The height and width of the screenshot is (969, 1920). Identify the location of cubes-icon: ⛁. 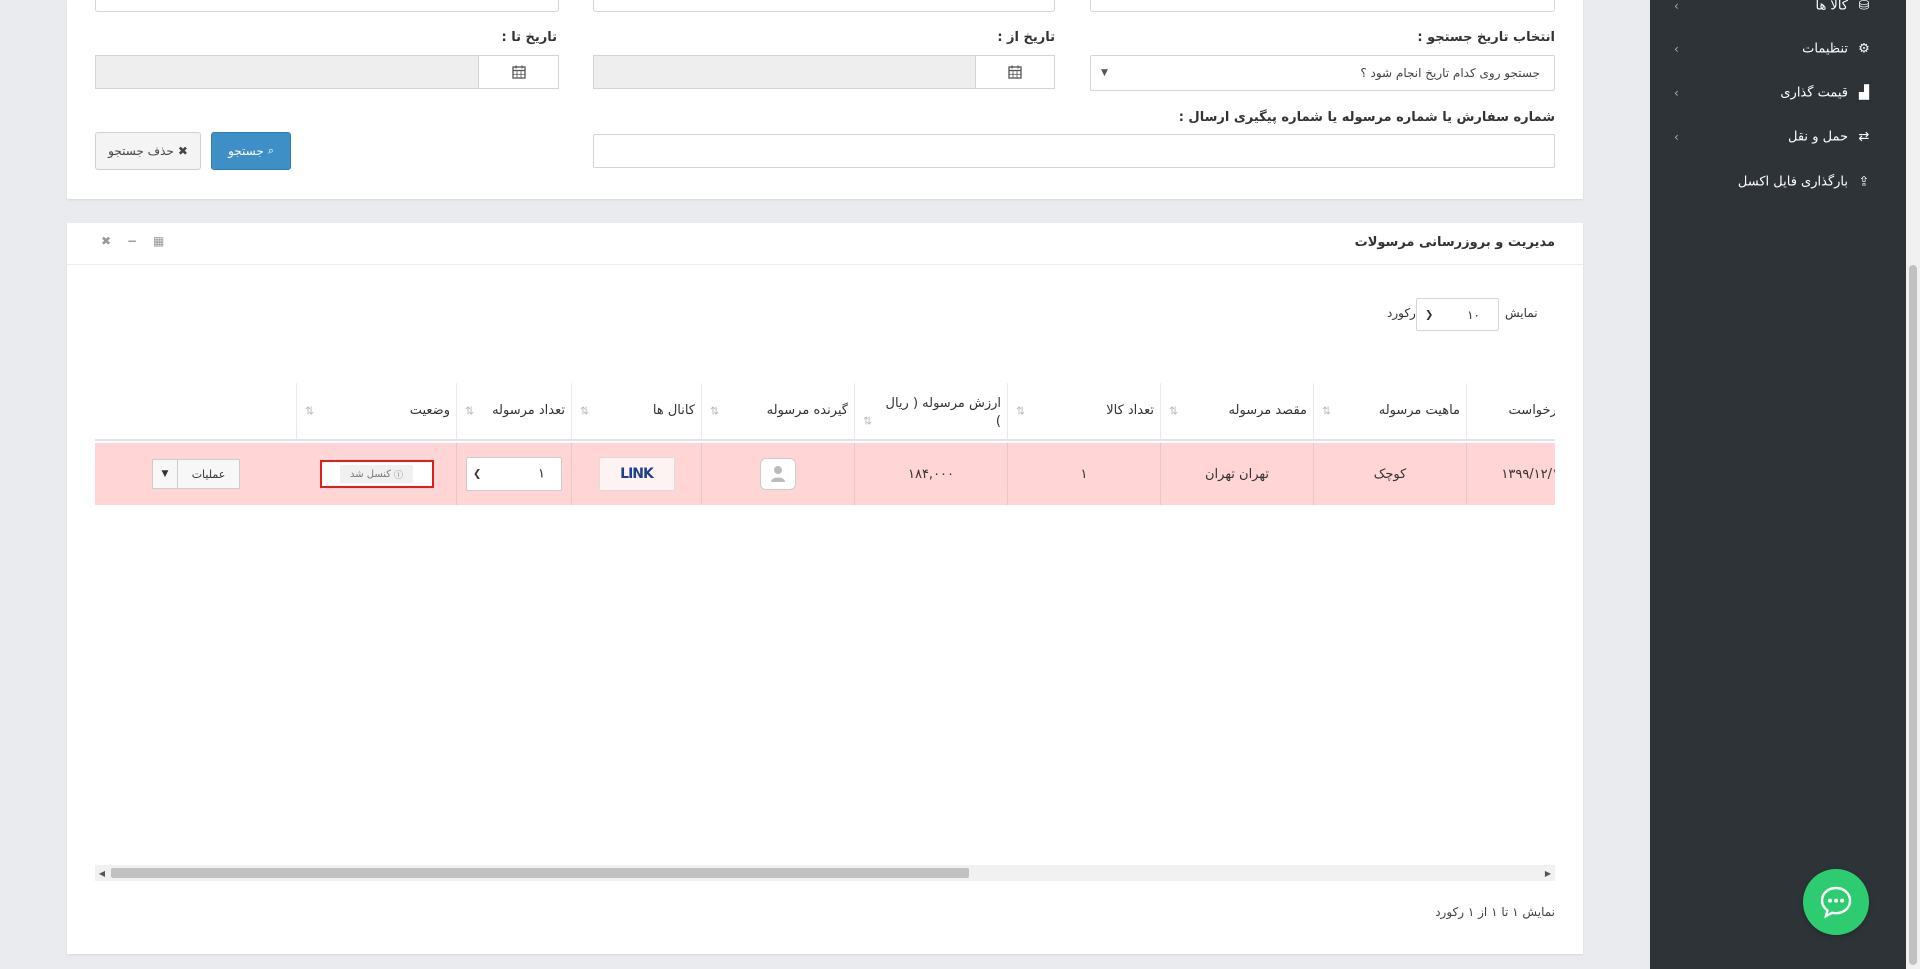
(1864, 7).